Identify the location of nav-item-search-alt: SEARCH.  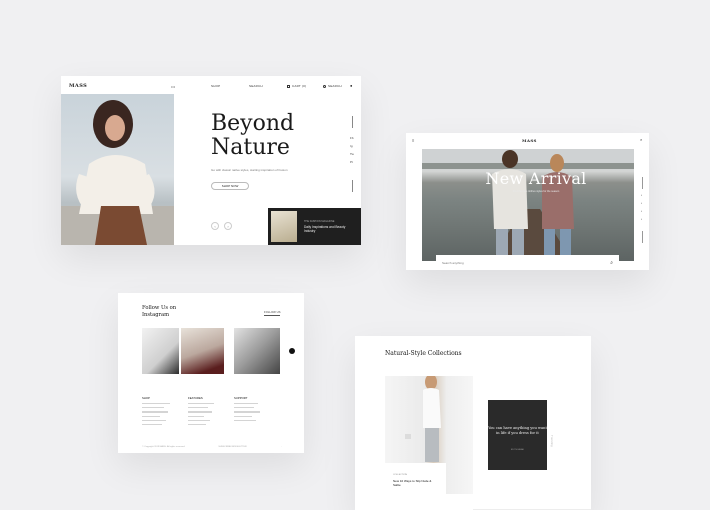
(332, 86).